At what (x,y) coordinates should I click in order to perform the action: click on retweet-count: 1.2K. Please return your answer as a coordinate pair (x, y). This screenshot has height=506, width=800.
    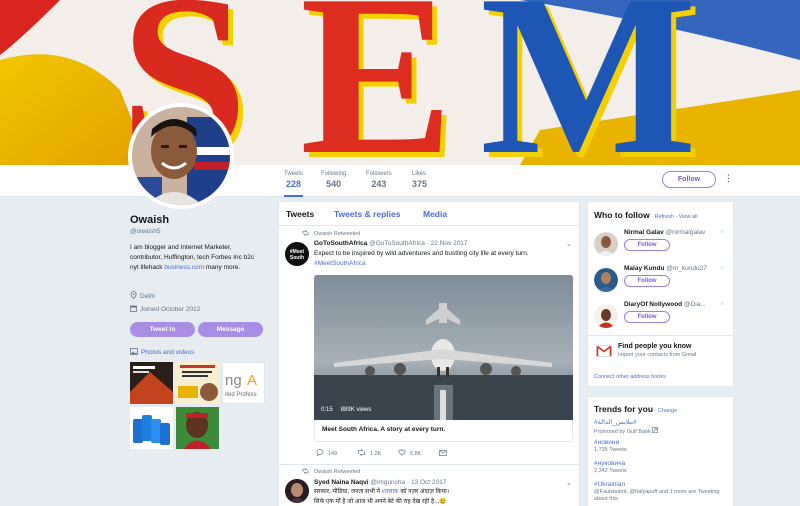
    Looking at the image, I should click on (376, 453).